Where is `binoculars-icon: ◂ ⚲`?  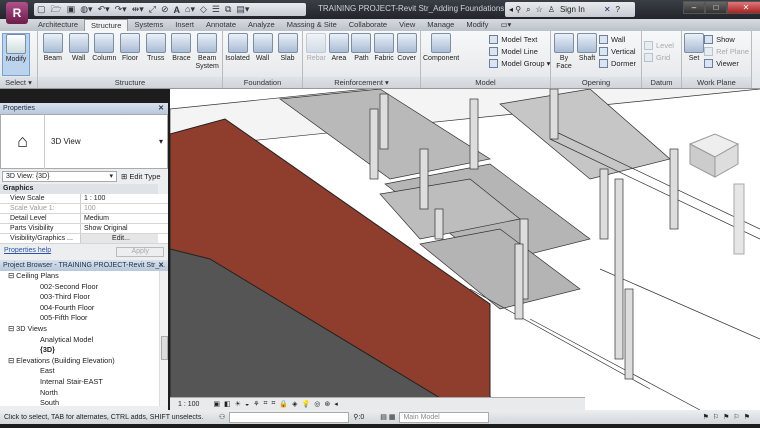
binoculars-icon: ◂ ⚲ is located at coordinates (515, 9).